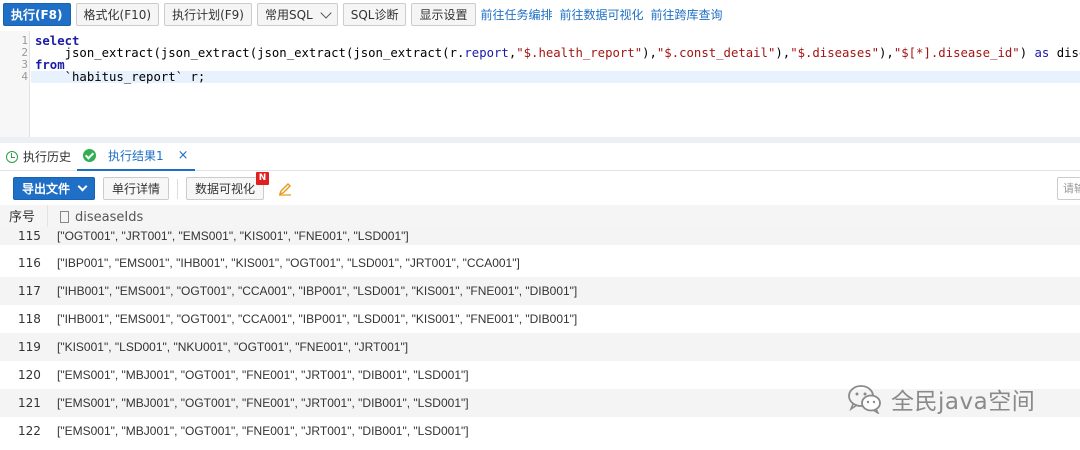 The height and width of the screenshot is (450, 1080). I want to click on tab-execution-result: 执行结果1 ×, so click(136, 157).